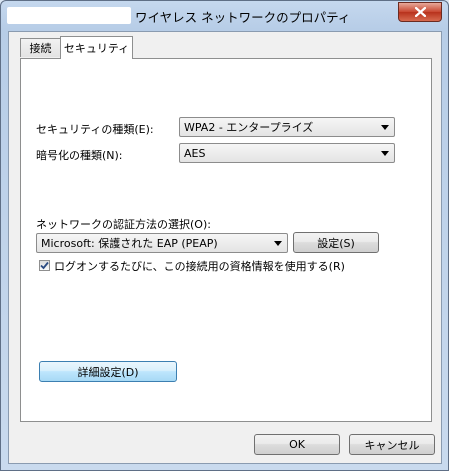 The image size is (449, 471). I want to click on settings-button: 設定(S), so click(336, 242).